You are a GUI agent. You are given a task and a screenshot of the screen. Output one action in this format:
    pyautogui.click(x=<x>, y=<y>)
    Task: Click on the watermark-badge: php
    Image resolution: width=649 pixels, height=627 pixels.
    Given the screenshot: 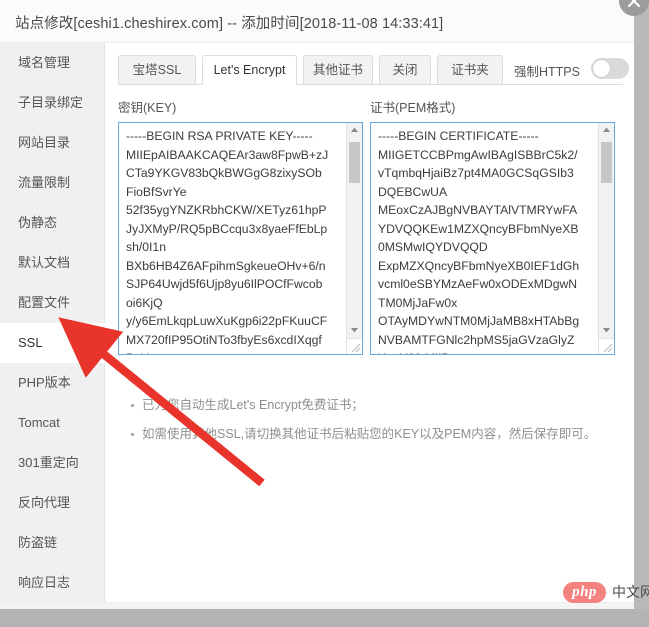 What is the action you would take?
    pyautogui.click(x=584, y=592)
    